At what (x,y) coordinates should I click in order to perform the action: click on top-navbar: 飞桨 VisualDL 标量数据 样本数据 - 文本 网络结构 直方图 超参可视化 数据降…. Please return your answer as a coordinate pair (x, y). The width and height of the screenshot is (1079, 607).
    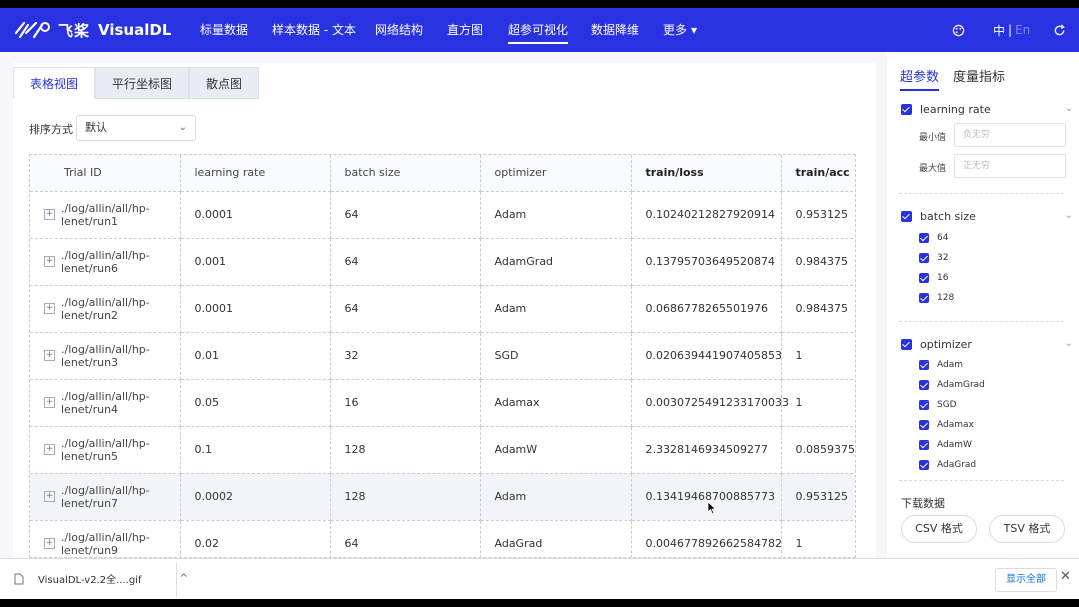
    Looking at the image, I should click on (539, 30).